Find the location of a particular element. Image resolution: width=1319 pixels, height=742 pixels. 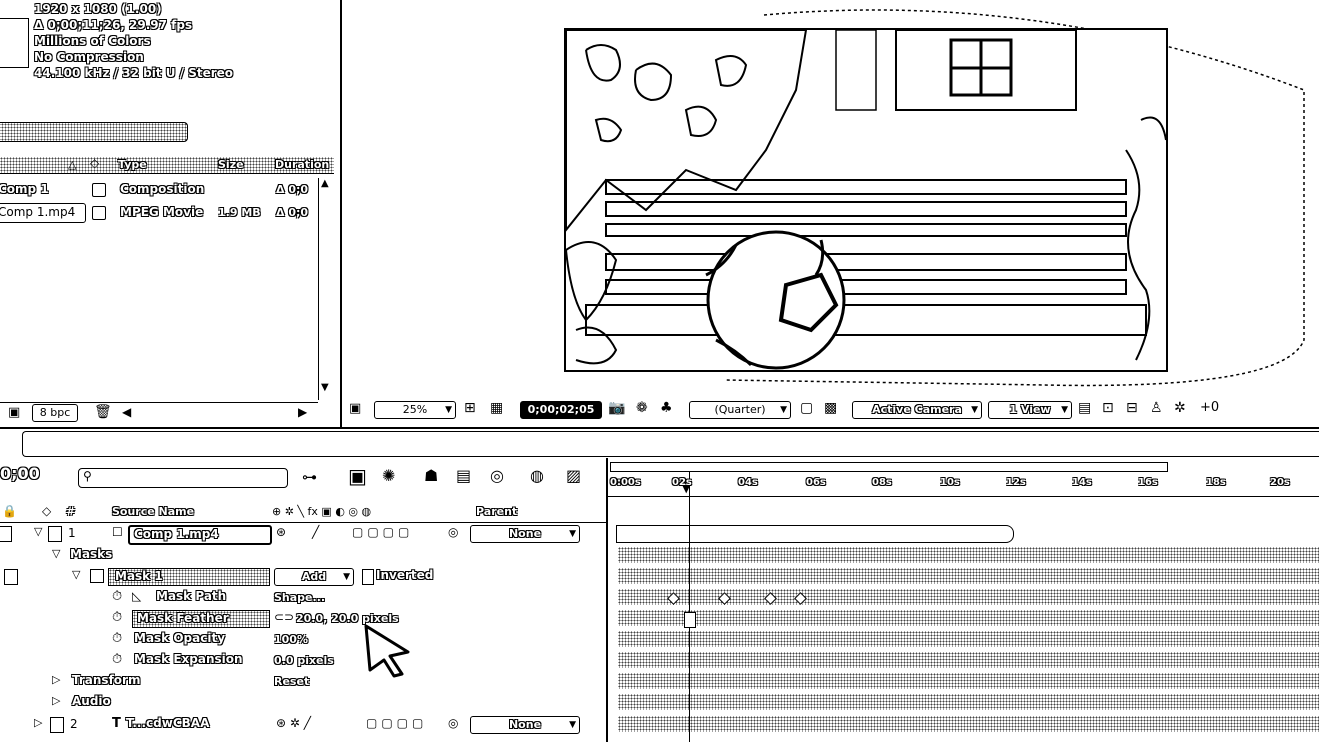

fast-previews-icon: ⊡ is located at coordinates (1108, 408).